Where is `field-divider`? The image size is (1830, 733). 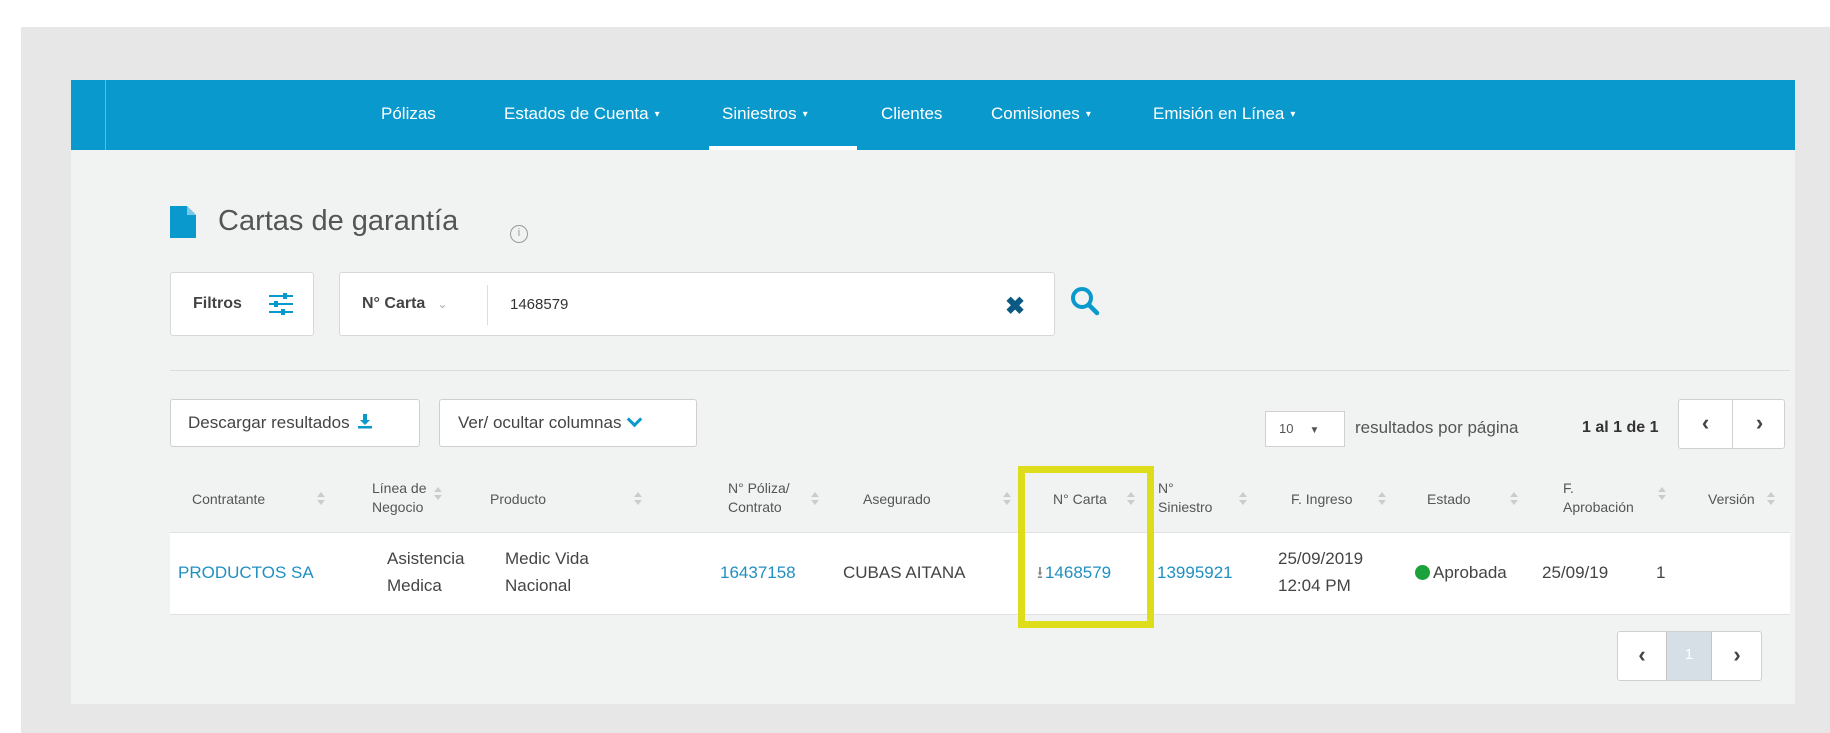 field-divider is located at coordinates (487, 305).